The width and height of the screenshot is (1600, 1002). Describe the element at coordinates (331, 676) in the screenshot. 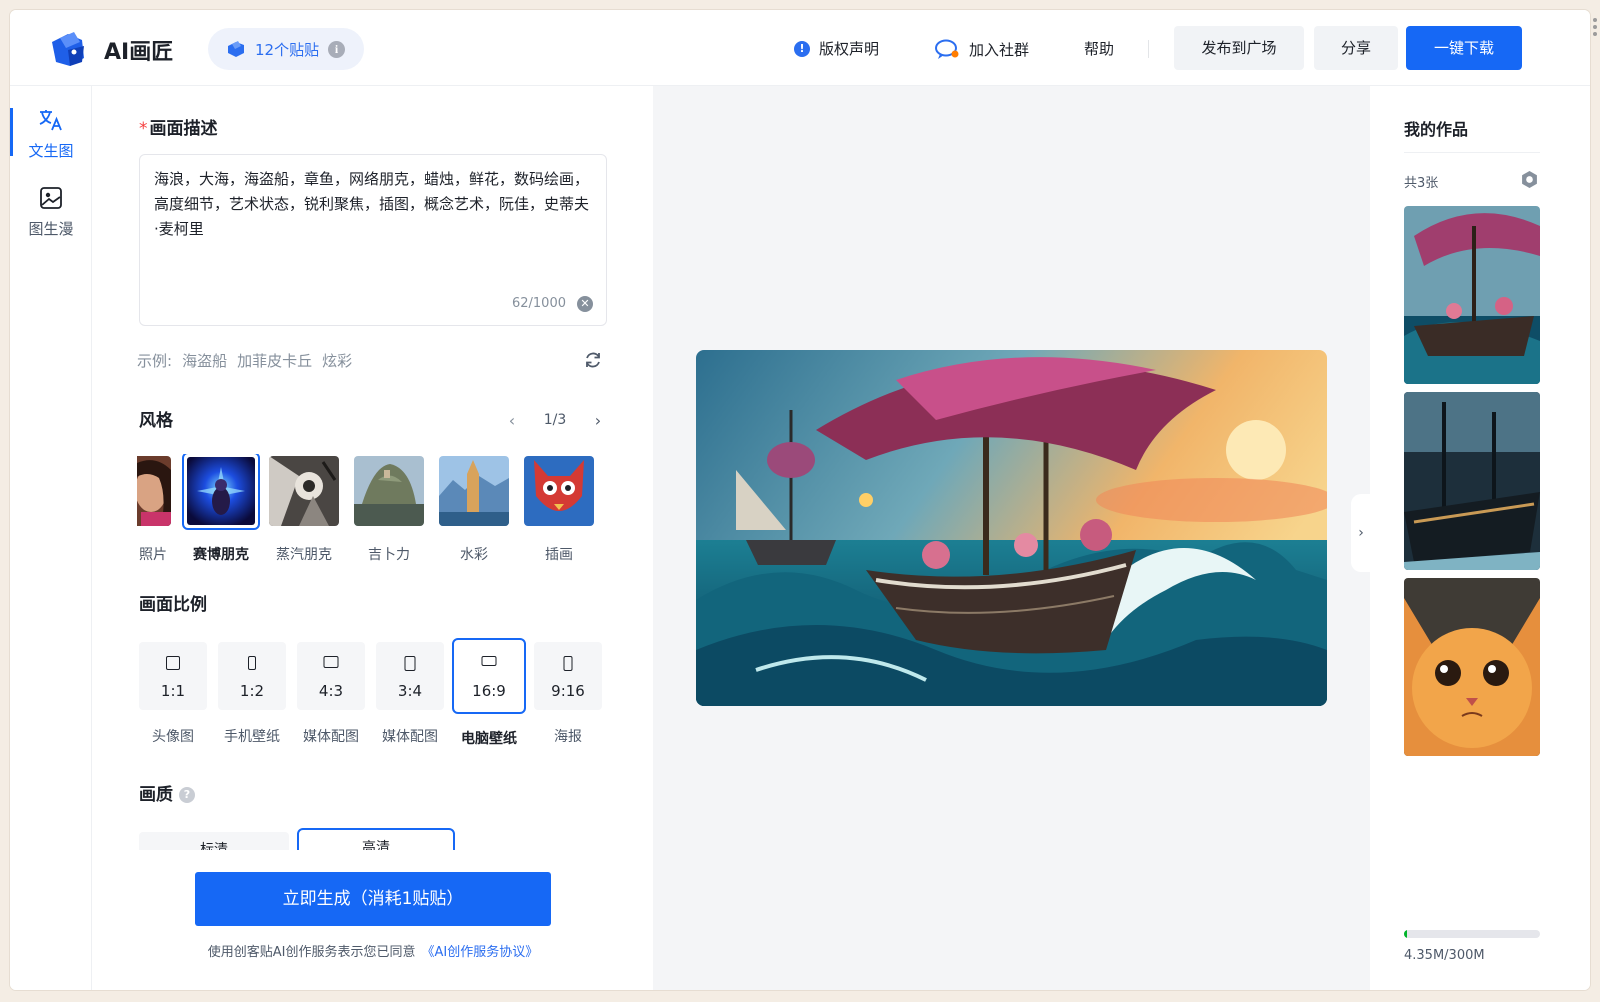

I see `ratio-card: 4:3` at that location.